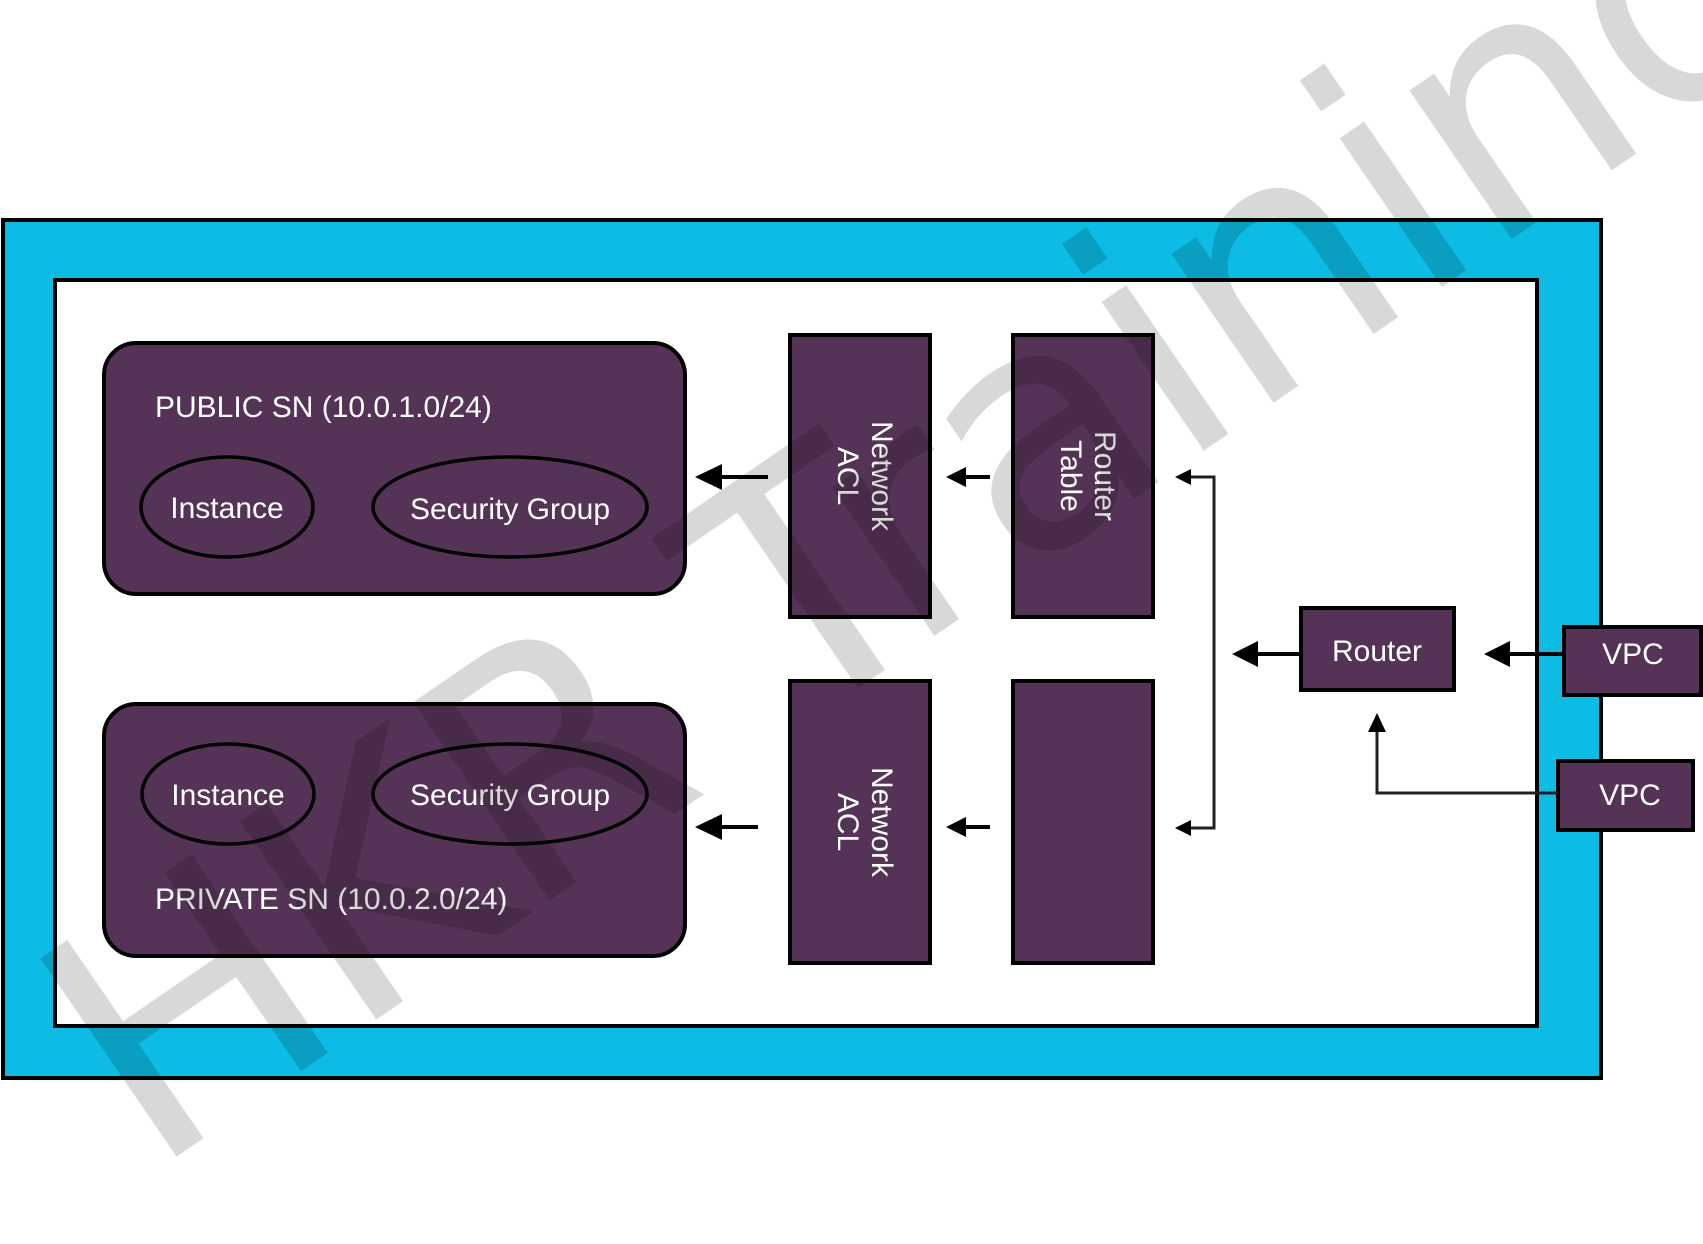  I want to click on router-label: Router, so click(1377, 651).